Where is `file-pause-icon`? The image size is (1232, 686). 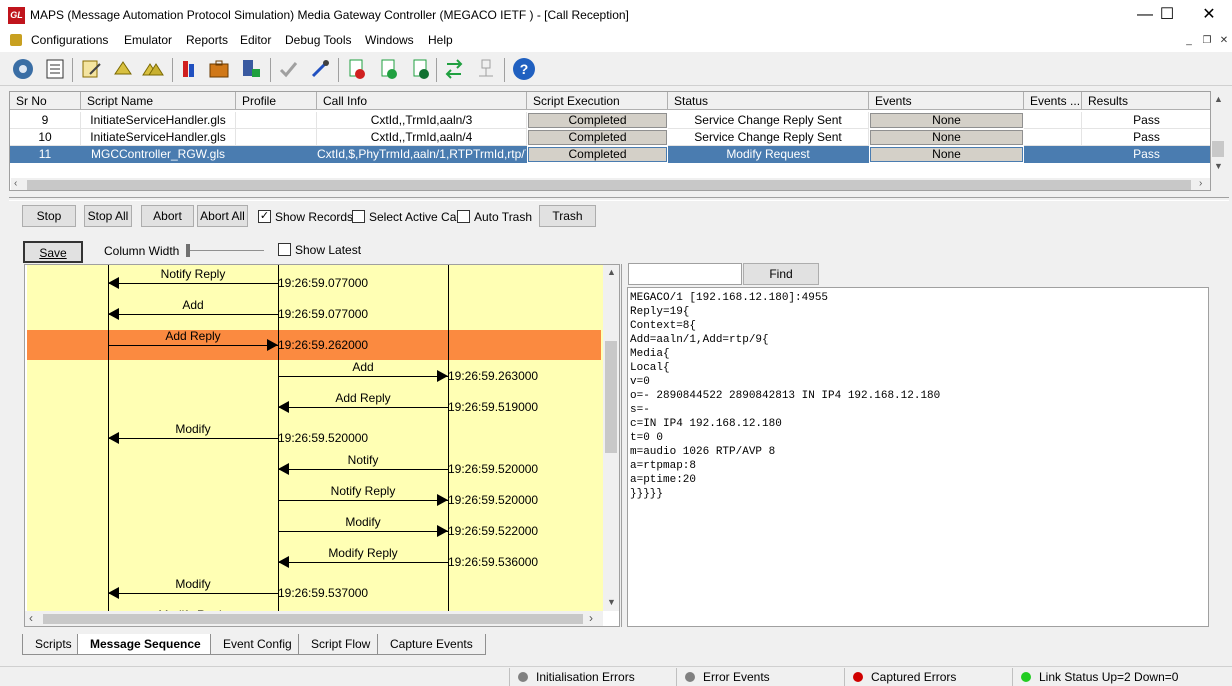 file-pause-icon is located at coordinates (421, 69).